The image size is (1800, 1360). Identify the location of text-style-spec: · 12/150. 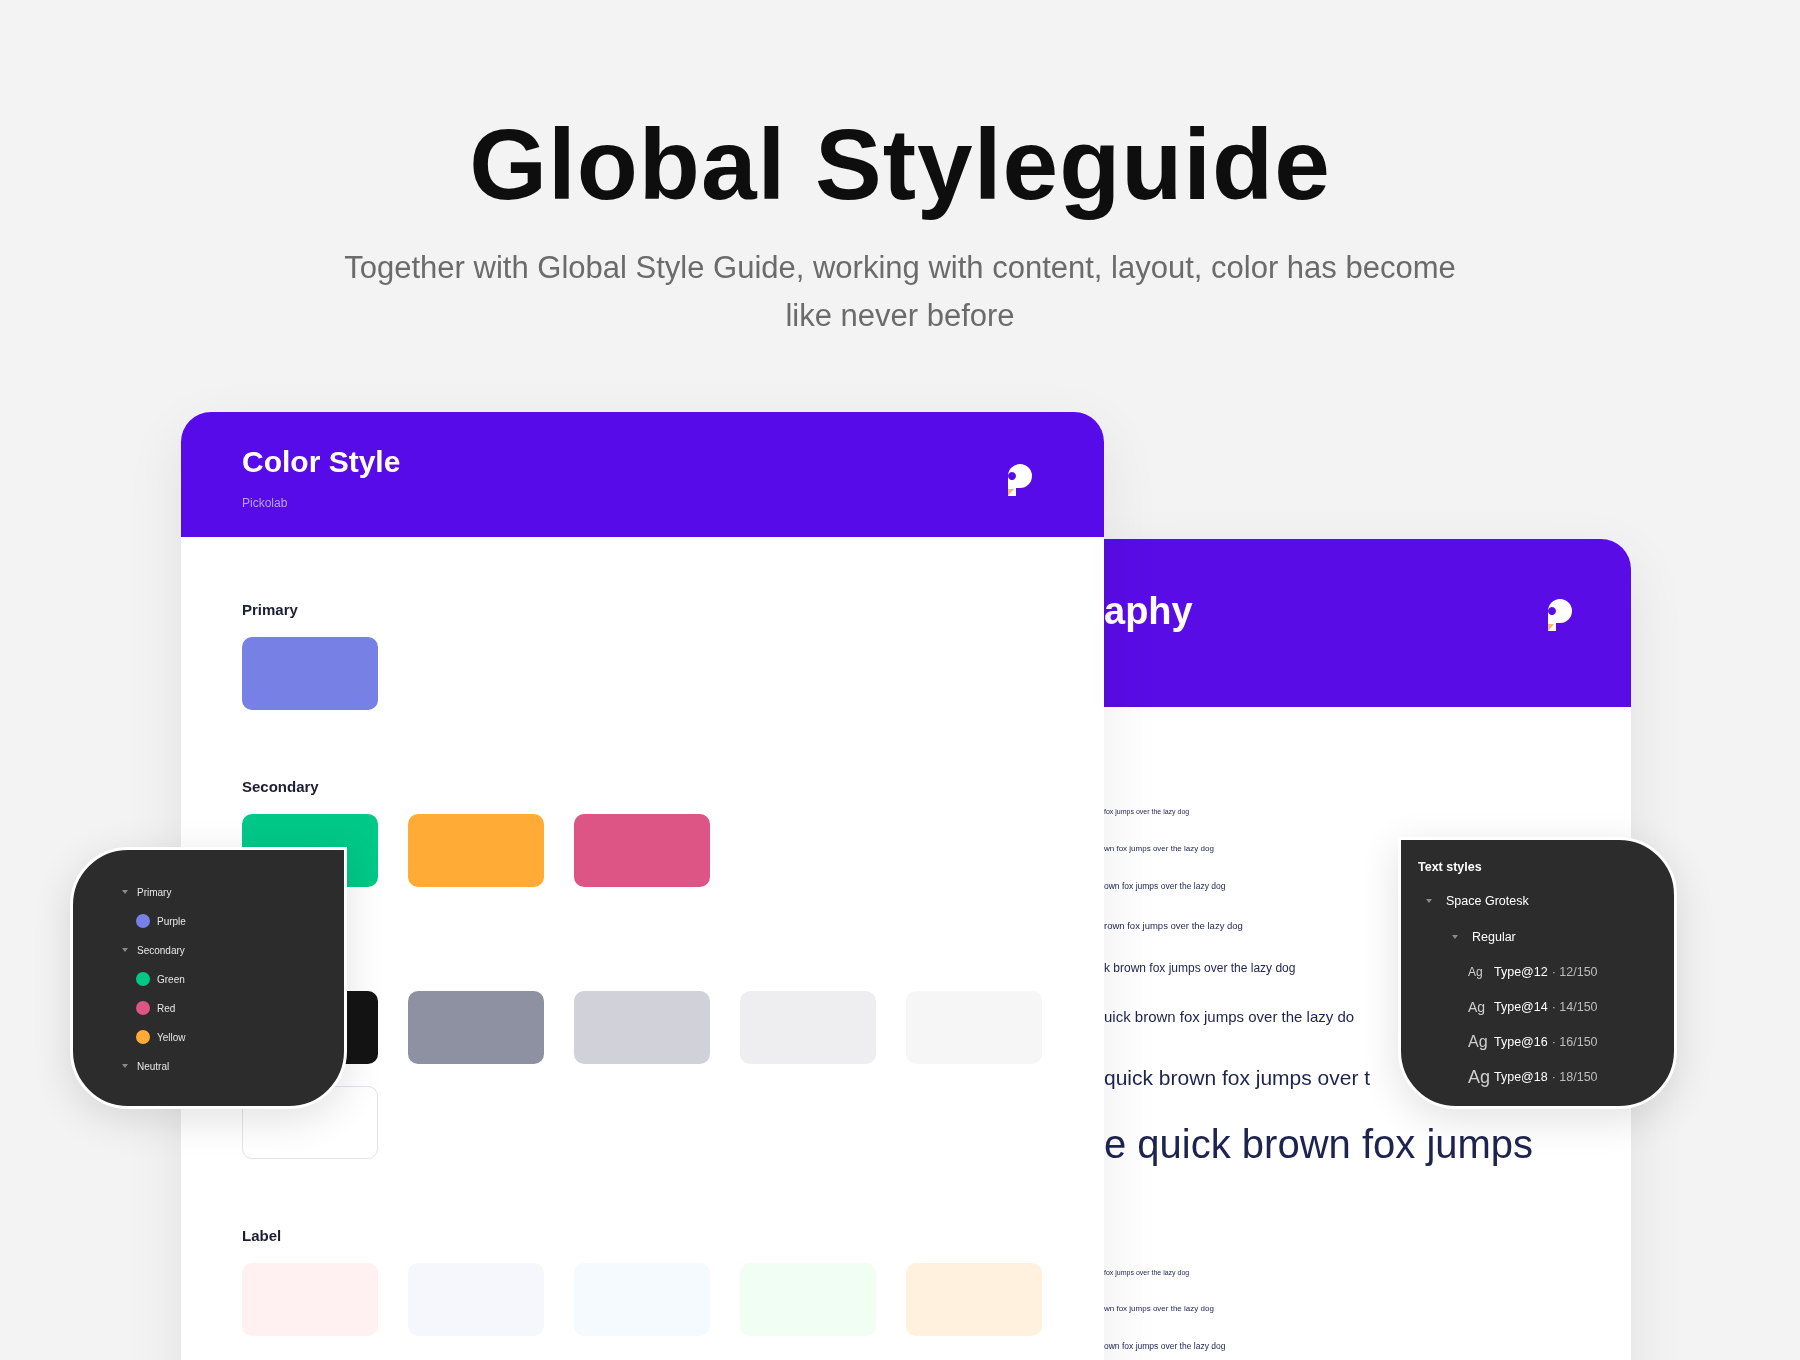
(1574, 972).